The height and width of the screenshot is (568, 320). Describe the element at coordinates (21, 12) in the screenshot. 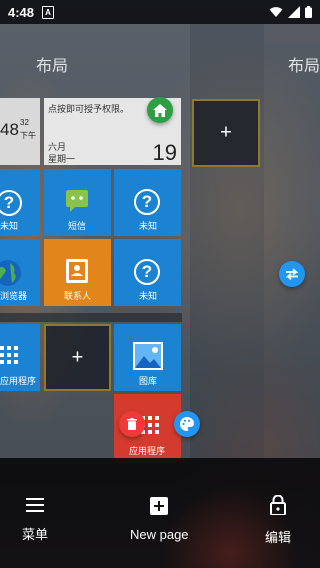

I see `status-time: 4:48` at that location.